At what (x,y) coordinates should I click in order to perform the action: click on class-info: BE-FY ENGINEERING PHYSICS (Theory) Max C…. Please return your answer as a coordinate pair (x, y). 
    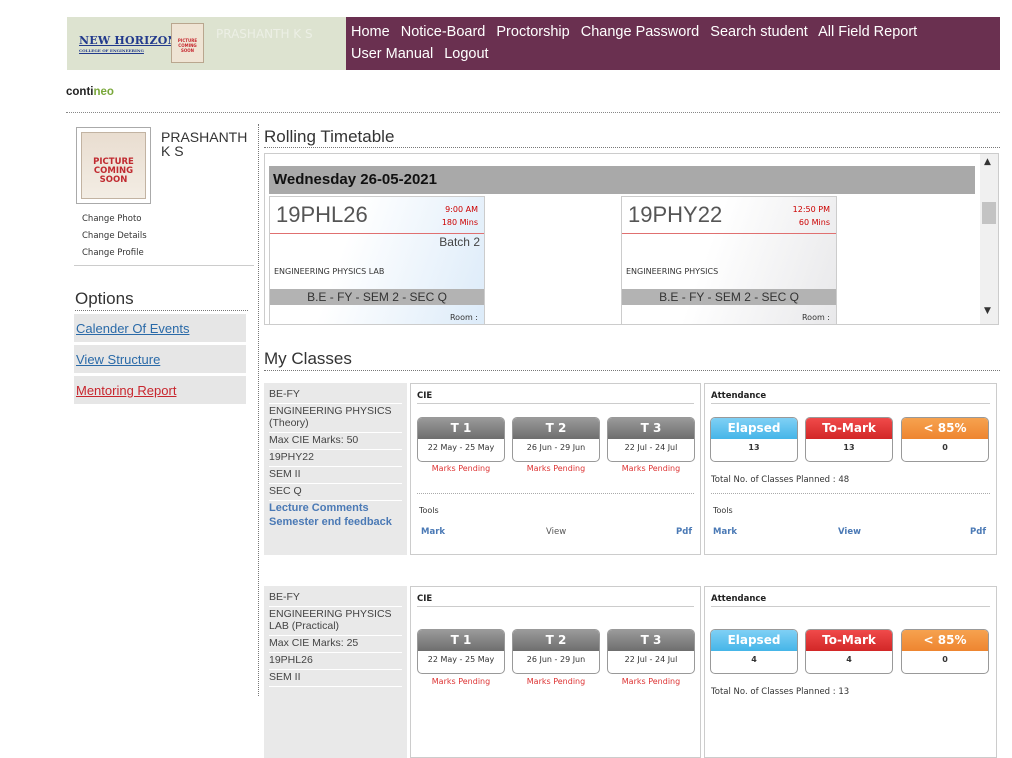
    Looking at the image, I should click on (335, 469).